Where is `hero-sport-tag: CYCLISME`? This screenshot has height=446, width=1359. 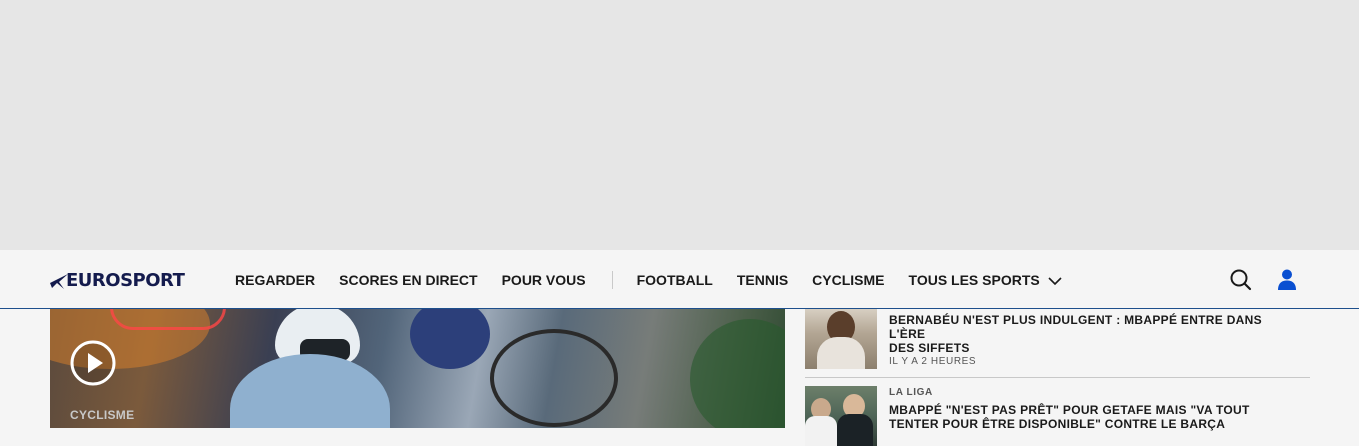 hero-sport-tag: CYCLISME is located at coordinates (102, 415).